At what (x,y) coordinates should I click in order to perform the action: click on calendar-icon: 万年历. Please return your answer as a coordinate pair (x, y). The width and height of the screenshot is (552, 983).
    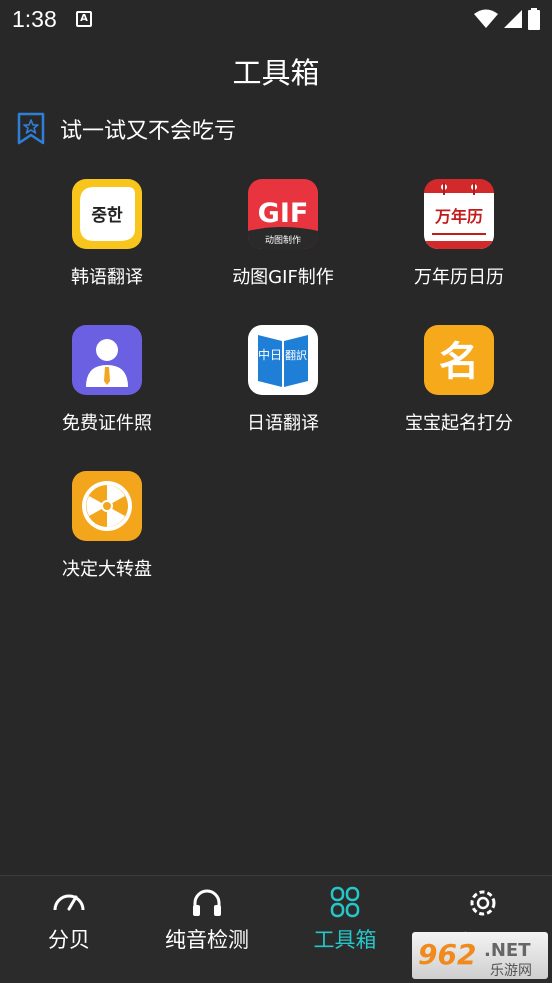
    Looking at the image, I should click on (459, 214).